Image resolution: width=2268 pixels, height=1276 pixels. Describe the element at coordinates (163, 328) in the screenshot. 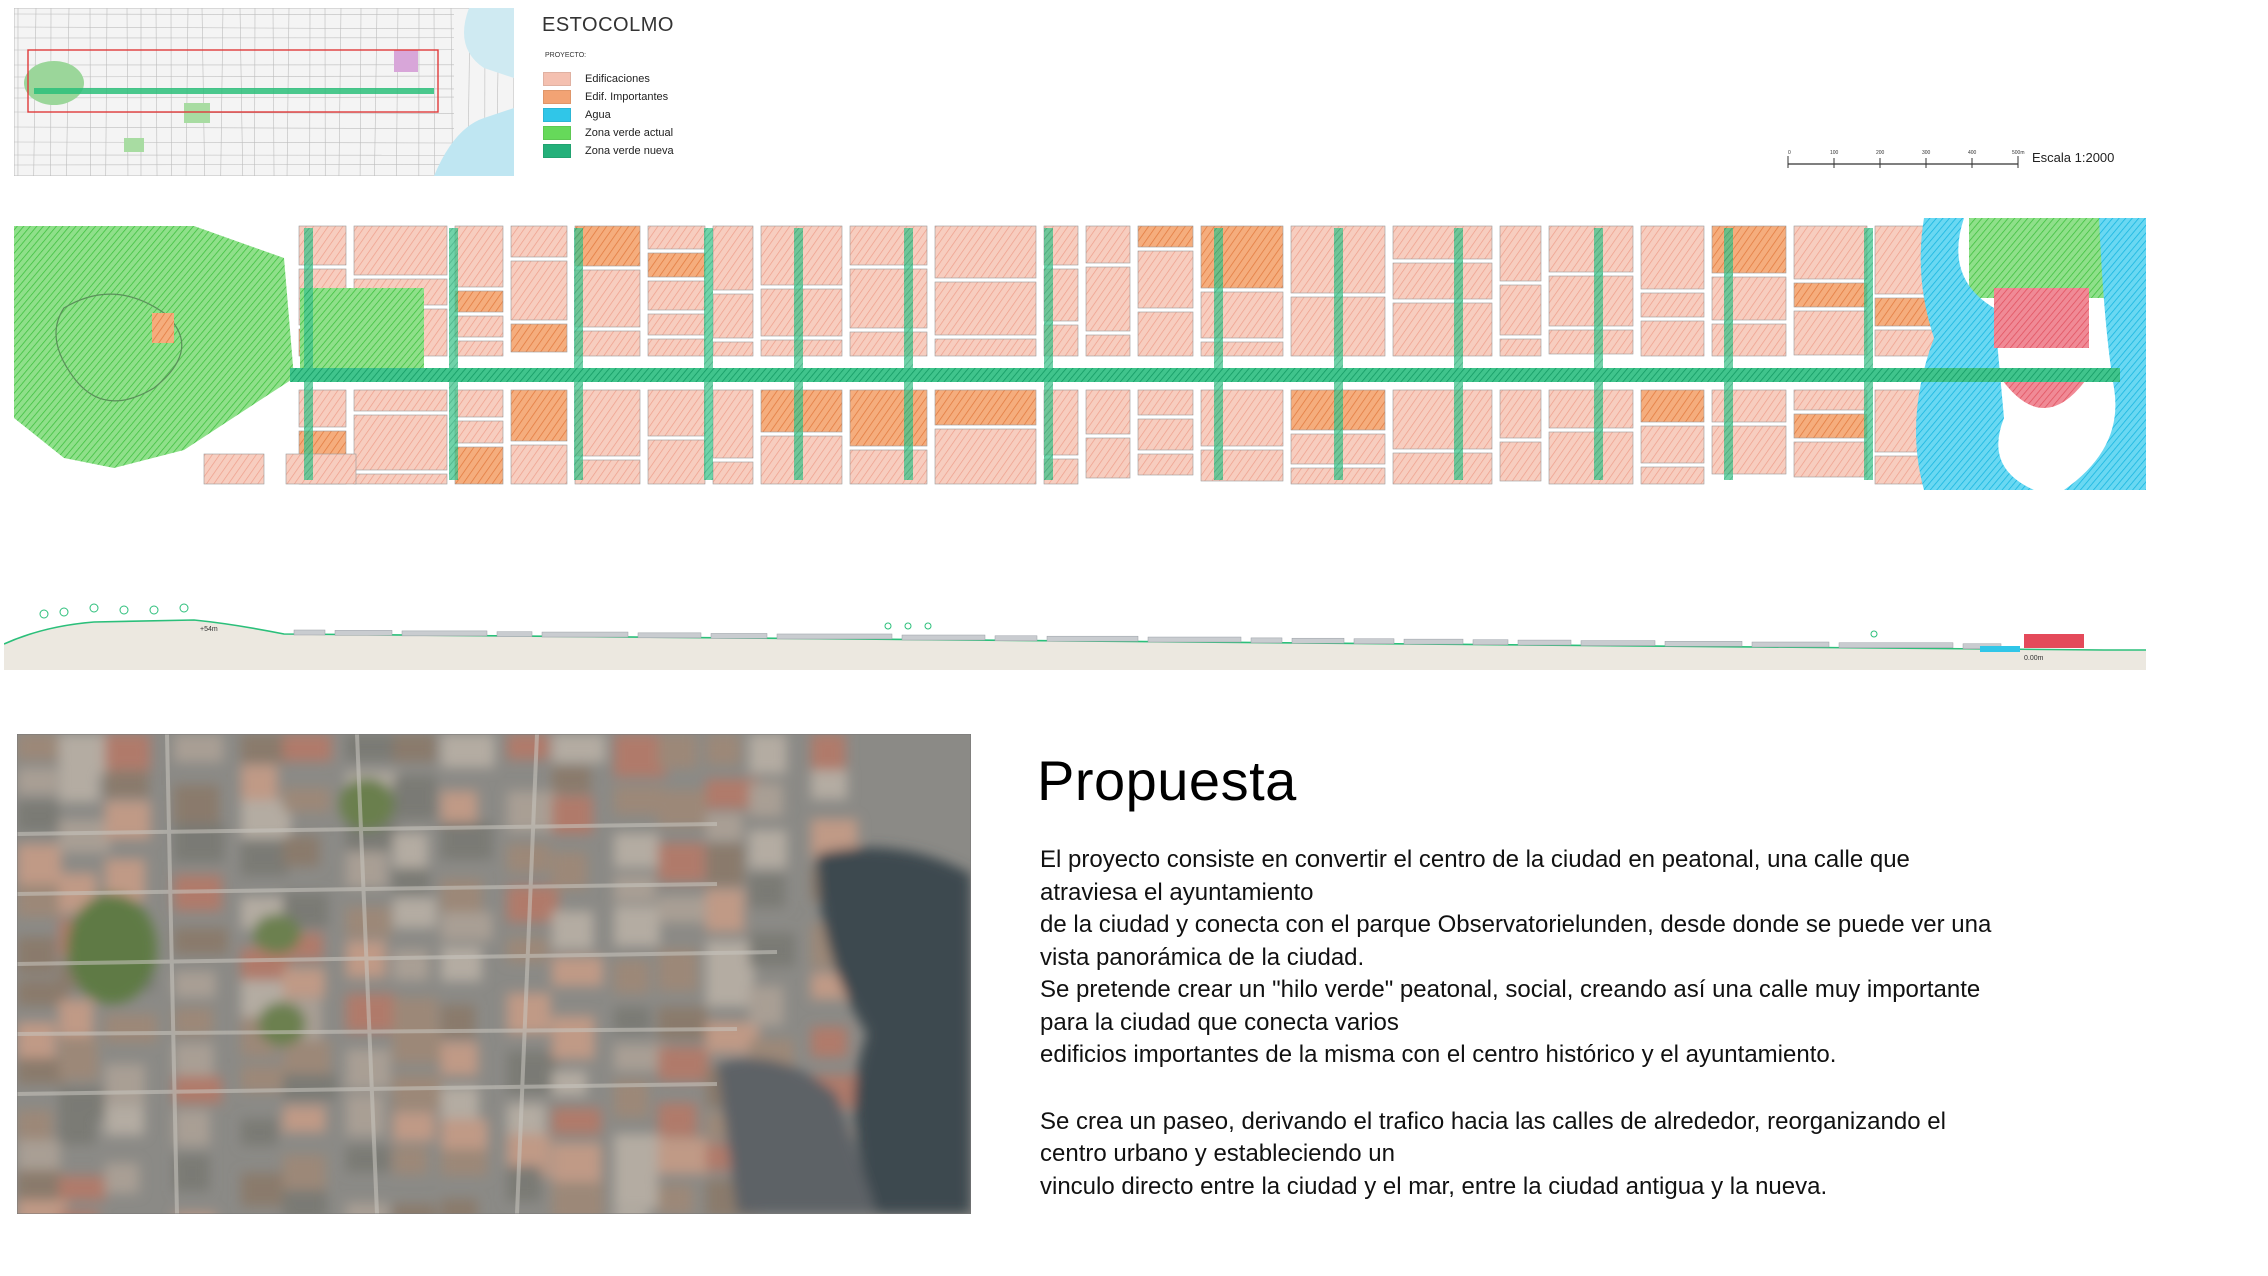

I see `observatory-building` at that location.